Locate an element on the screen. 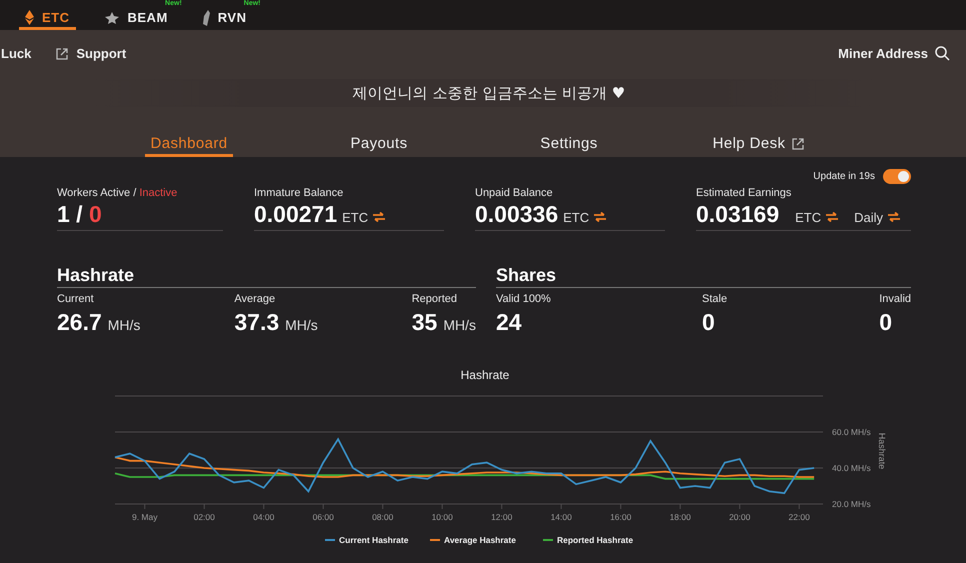  metric-value: 37.3 is located at coordinates (257, 322).